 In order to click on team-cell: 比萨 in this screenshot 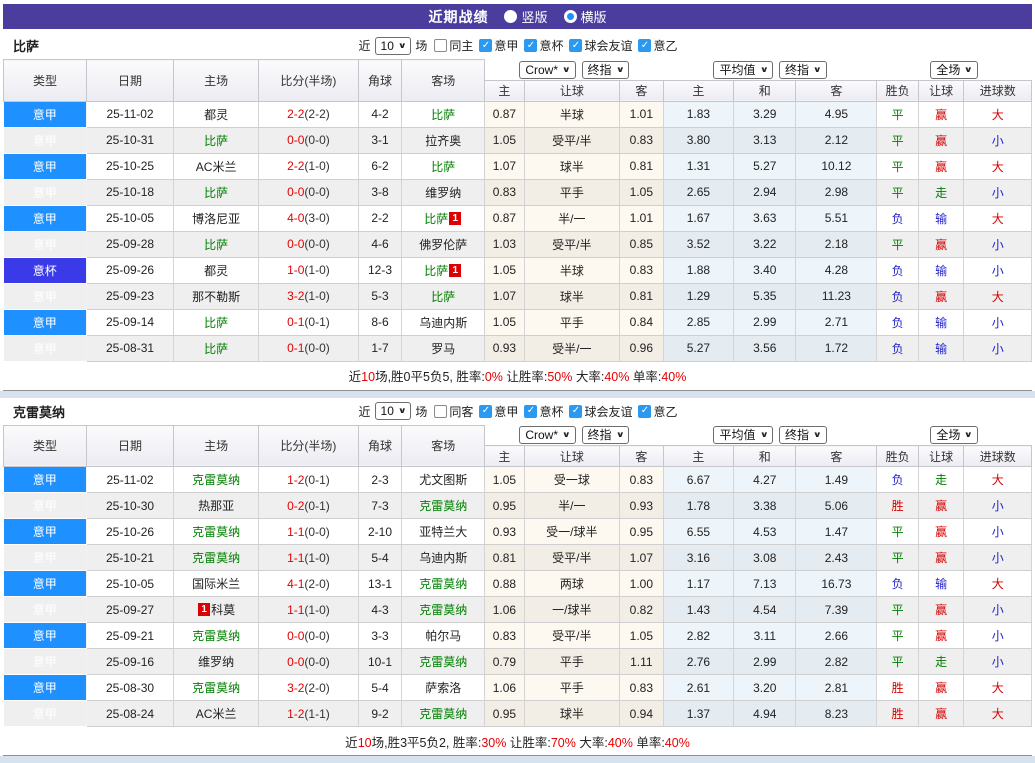, I will do `click(443, 114)`.